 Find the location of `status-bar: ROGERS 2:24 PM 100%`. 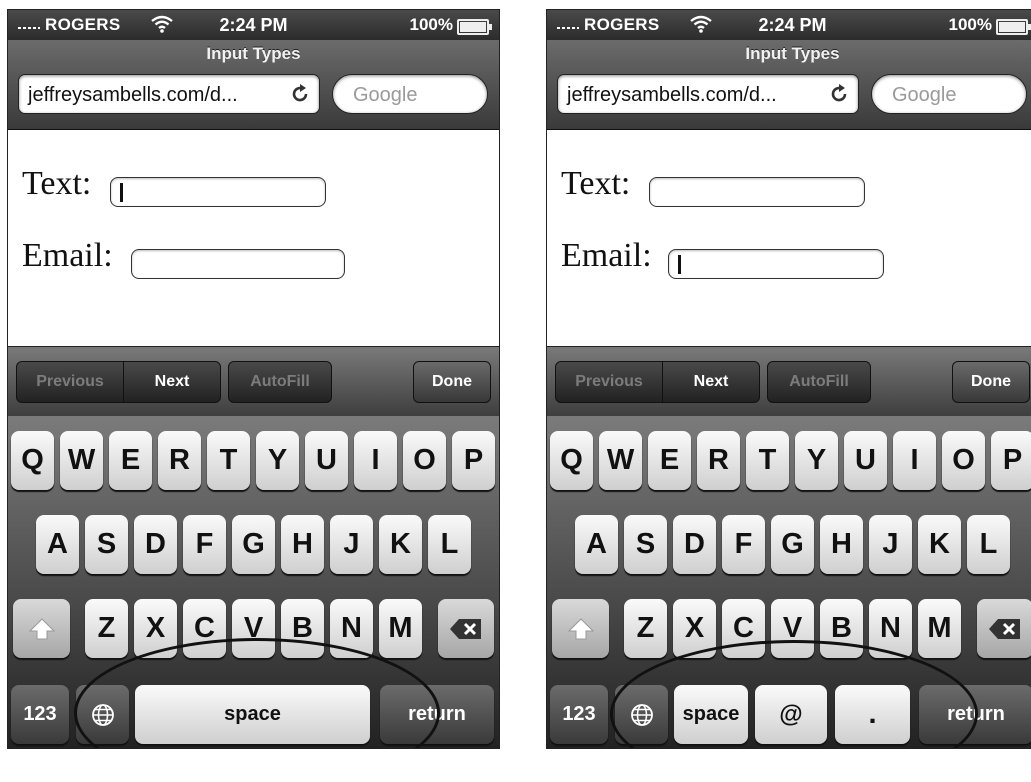

status-bar: ROGERS 2:24 PM 100% is located at coordinates (789, 25).